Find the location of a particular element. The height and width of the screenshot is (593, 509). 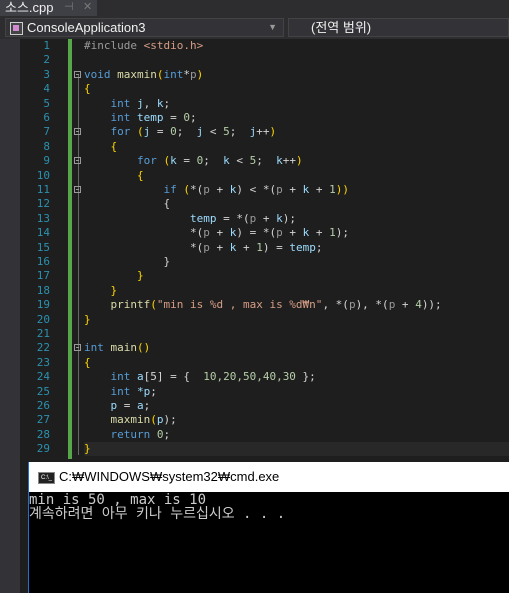

line-number: 13 is located at coordinates (43, 218).